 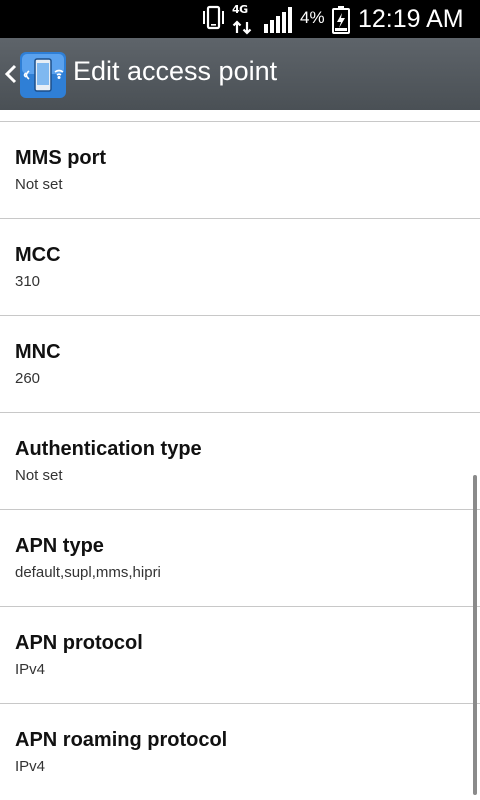 I want to click on pref-title: APN type, so click(x=59, y=546).